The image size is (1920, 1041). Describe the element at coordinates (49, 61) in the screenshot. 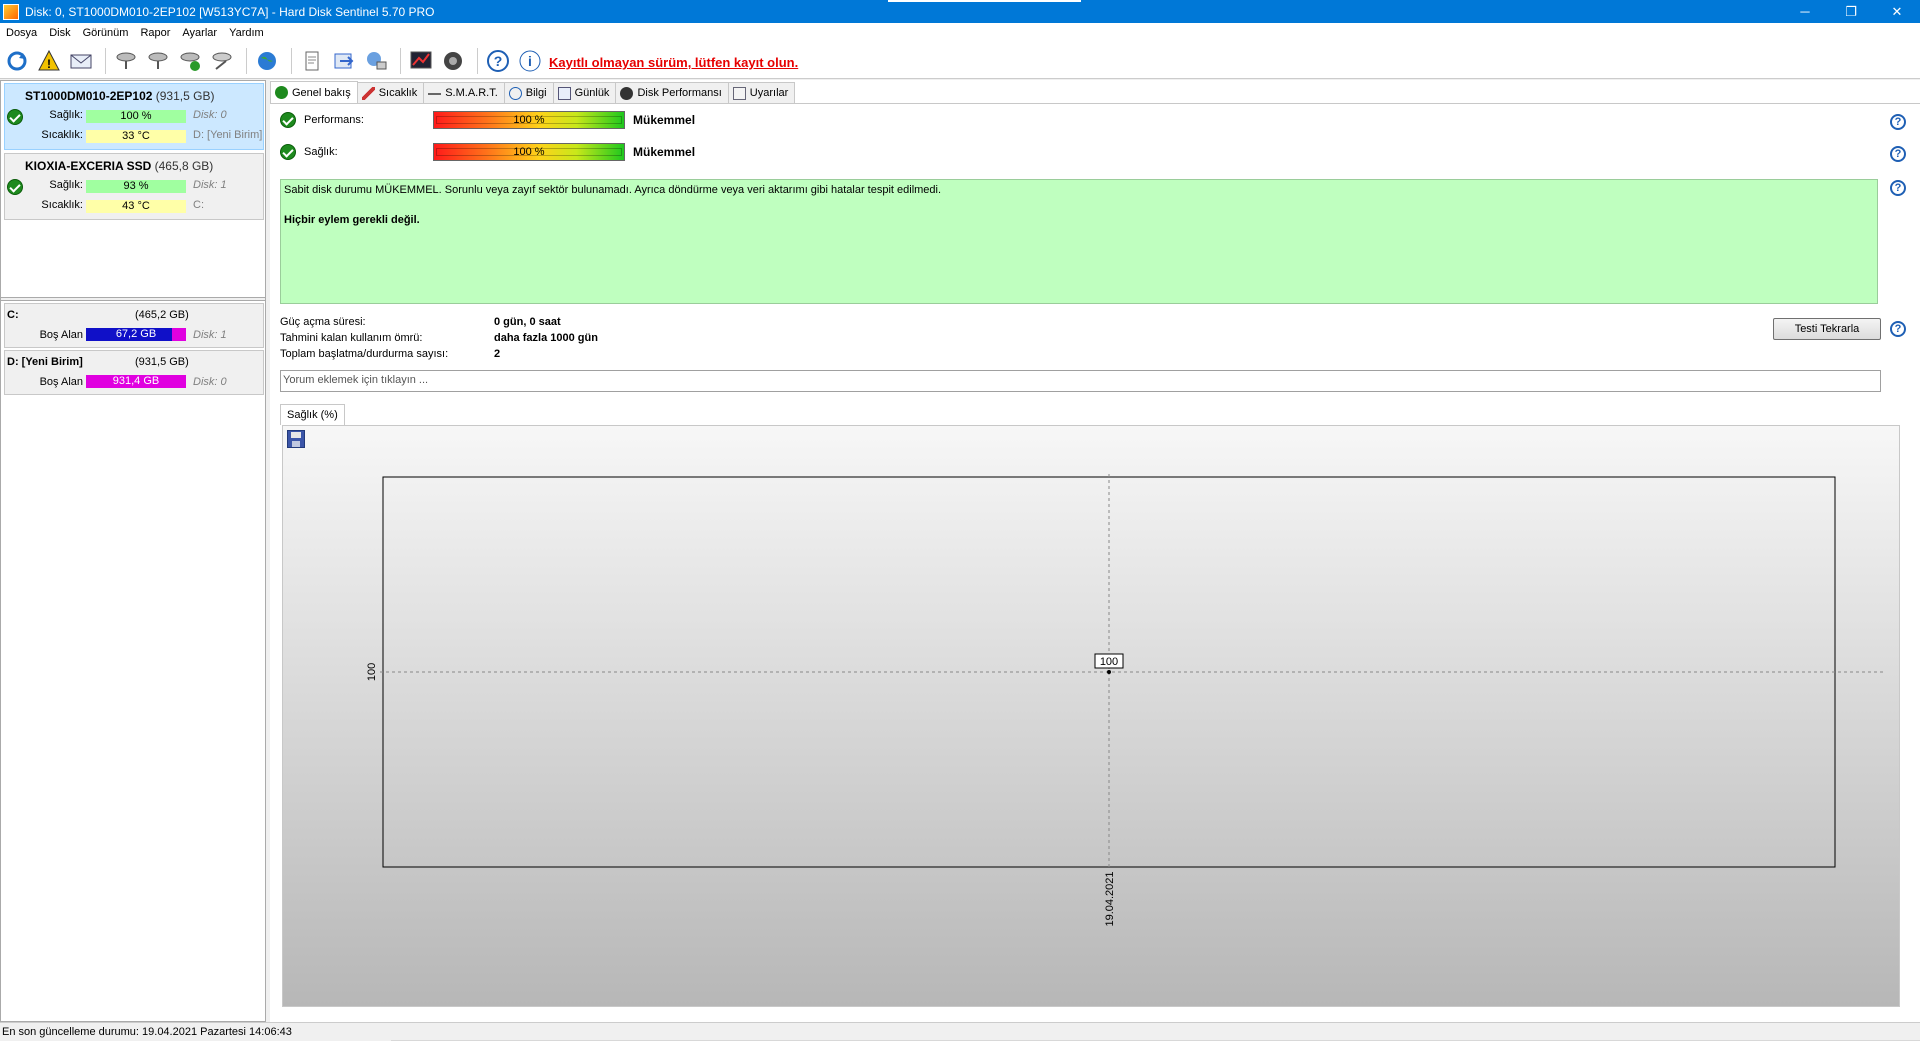

I see `warning-icon: !` at that location.